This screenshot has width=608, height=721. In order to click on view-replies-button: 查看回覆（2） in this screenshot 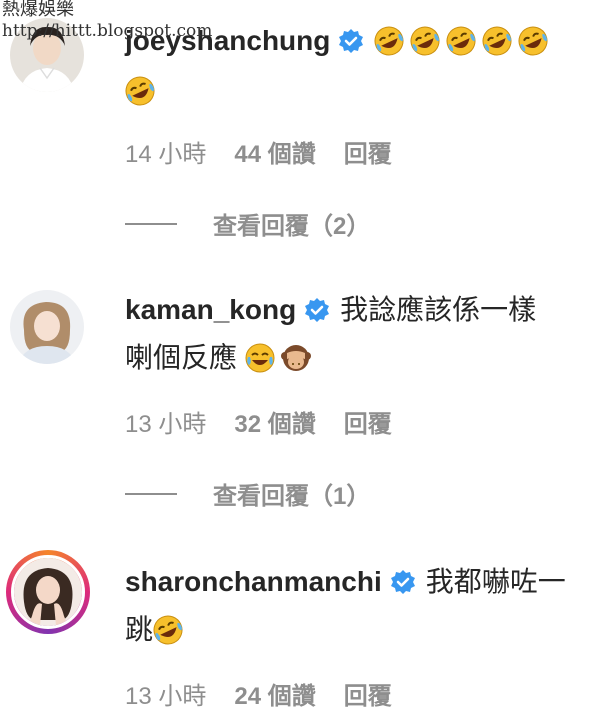, I will do `click(247, 223)`.